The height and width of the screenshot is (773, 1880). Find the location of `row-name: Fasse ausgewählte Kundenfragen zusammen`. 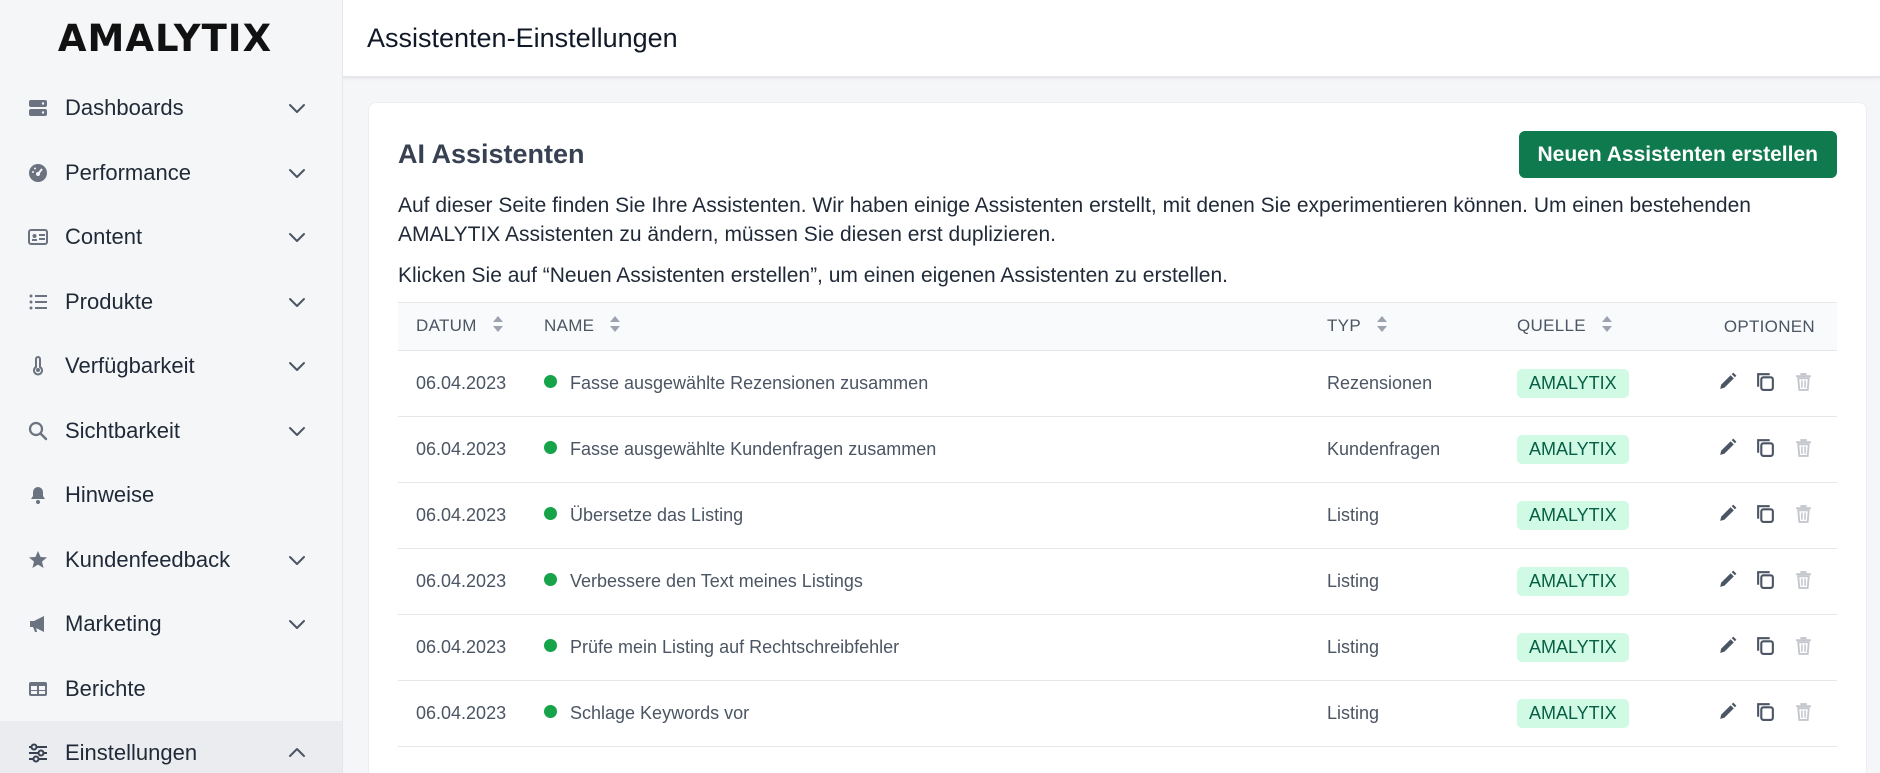

row-name: Fasse ausgewählte Kundenfragen zusammen is located at coordinates (753, 449).